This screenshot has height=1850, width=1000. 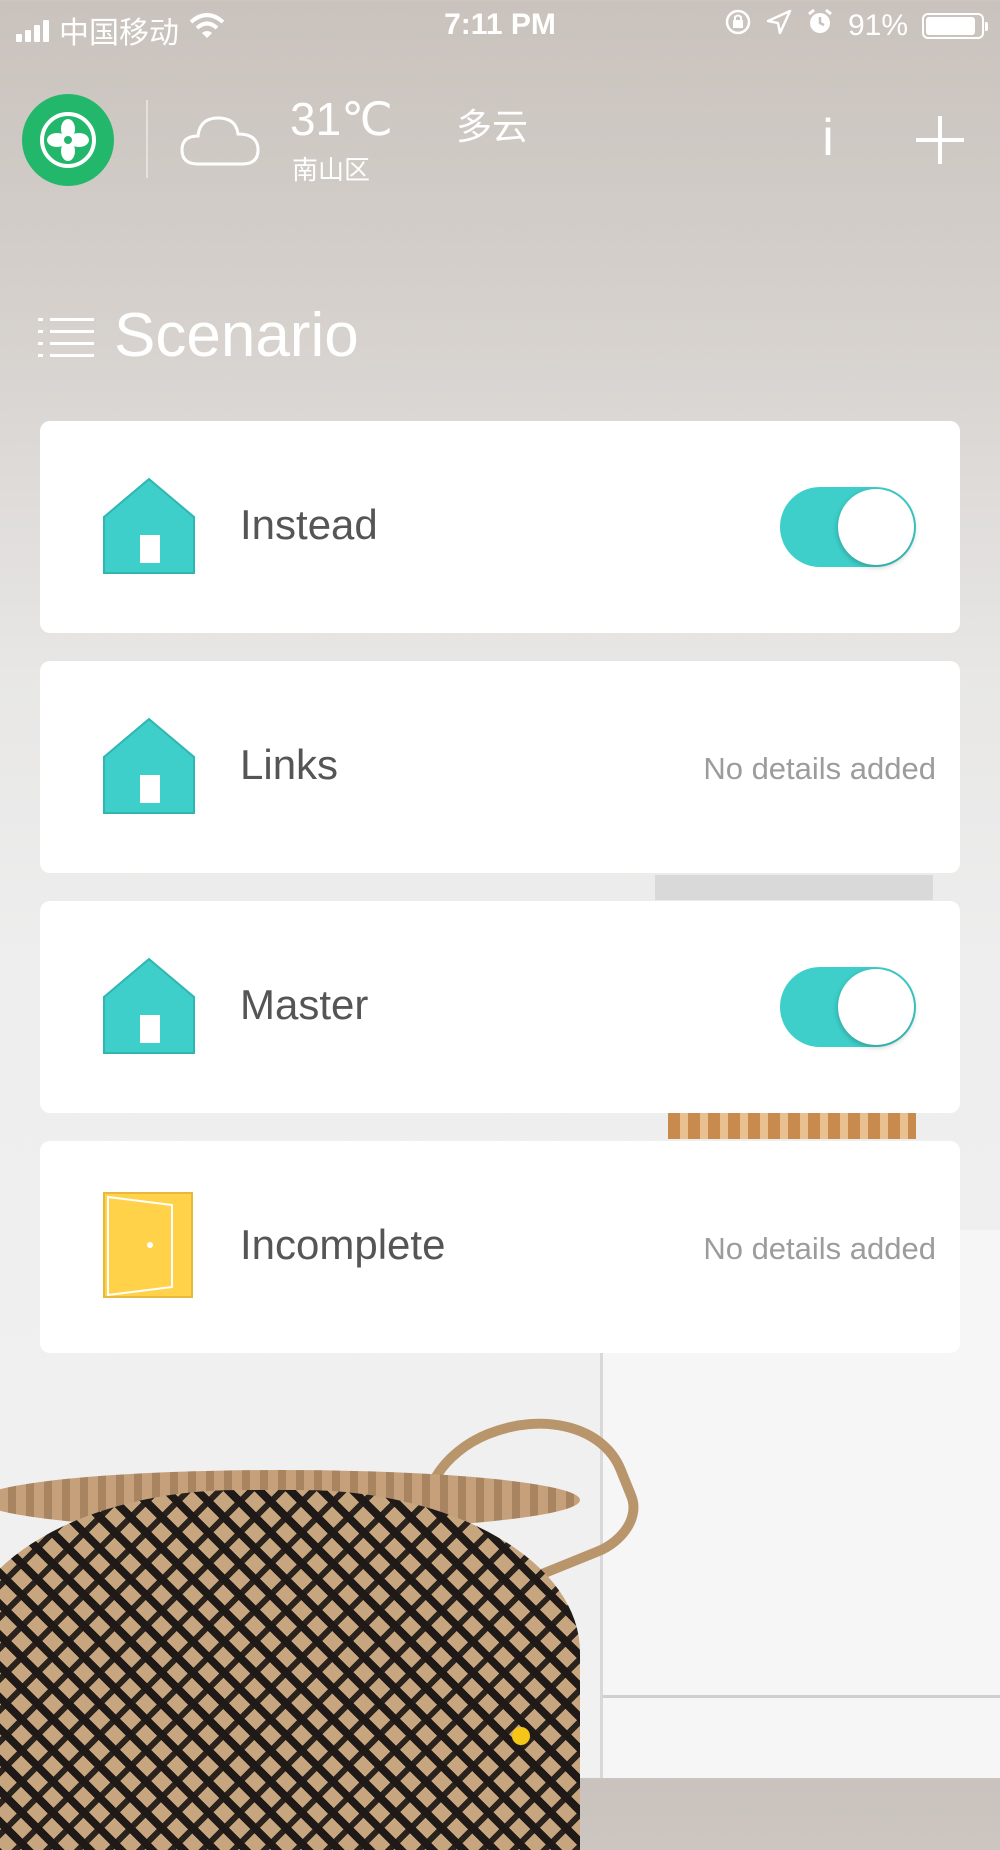 I want to click on info-button: i, so click(x=828, y=138).